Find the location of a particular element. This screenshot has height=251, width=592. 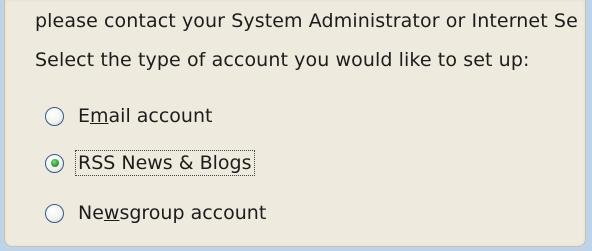

access-key: m is located at coordinates (99, 116).